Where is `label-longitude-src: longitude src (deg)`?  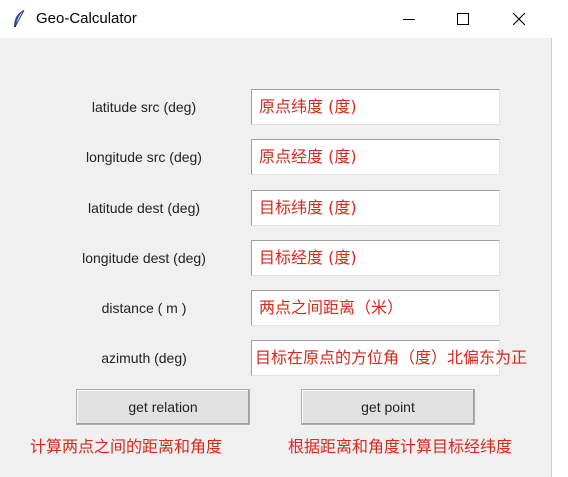
label-longitude-src: longitude src (deg) is located at coordinates (144, 157).